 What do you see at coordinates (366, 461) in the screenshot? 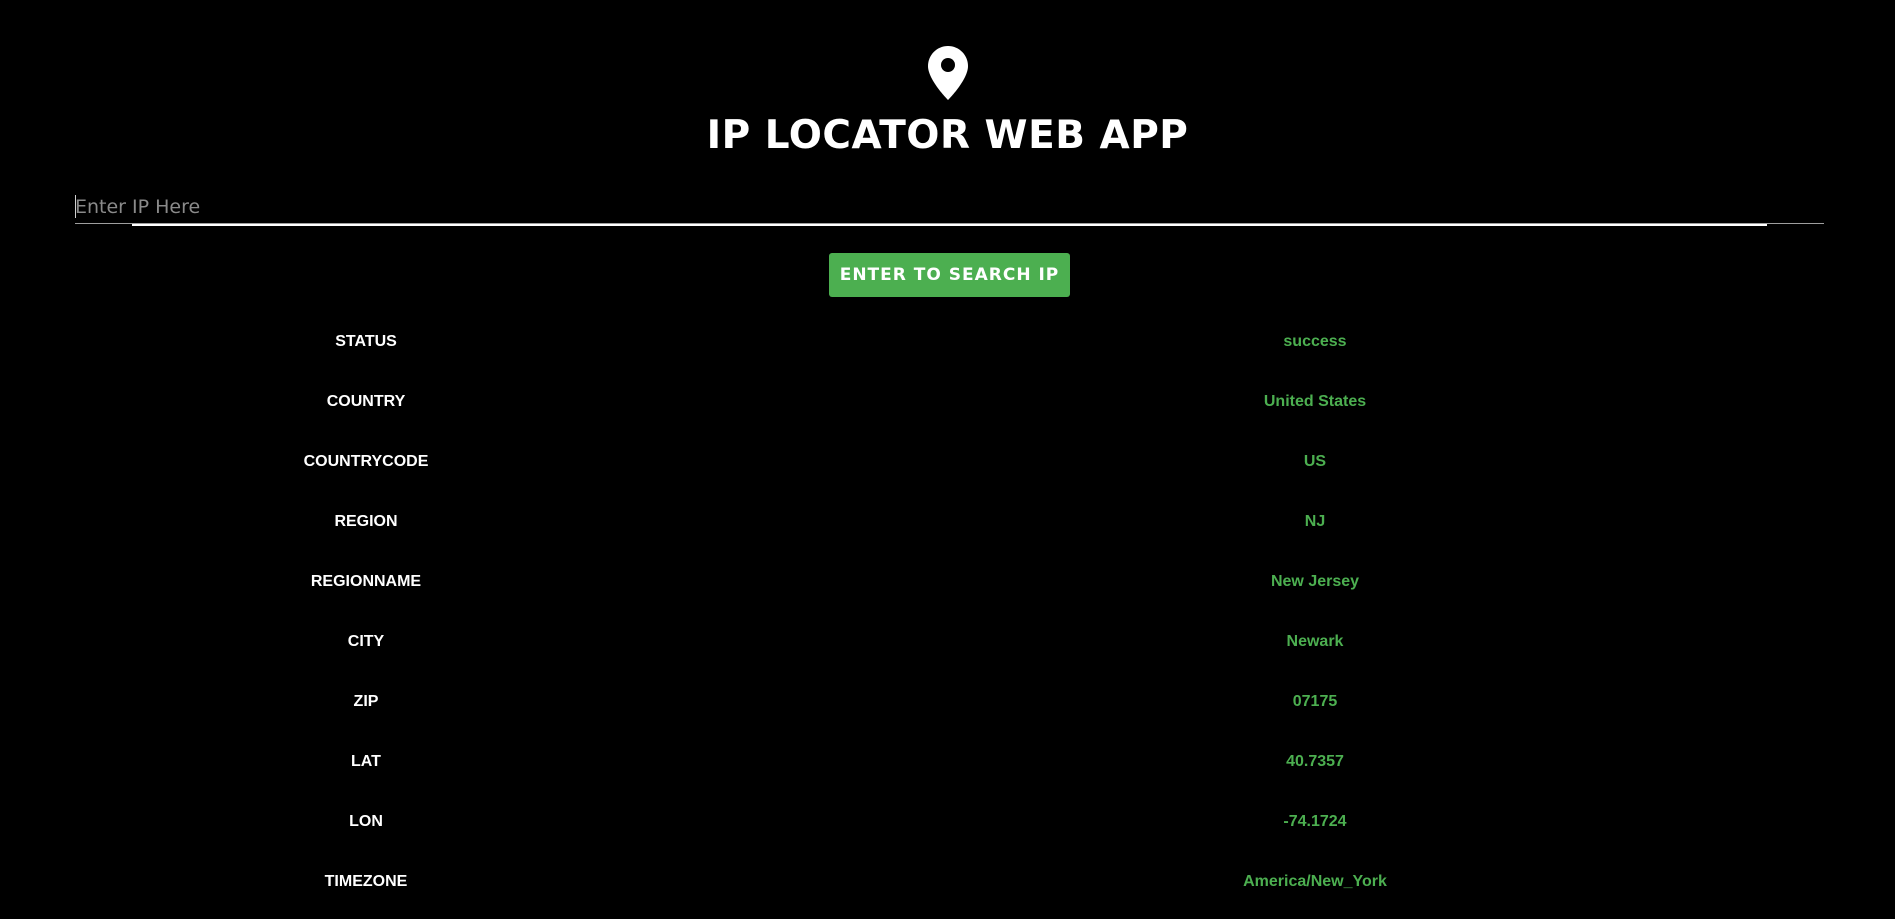
I see `result-key: COUNTRYCODE` at bounding box center [366, 461].